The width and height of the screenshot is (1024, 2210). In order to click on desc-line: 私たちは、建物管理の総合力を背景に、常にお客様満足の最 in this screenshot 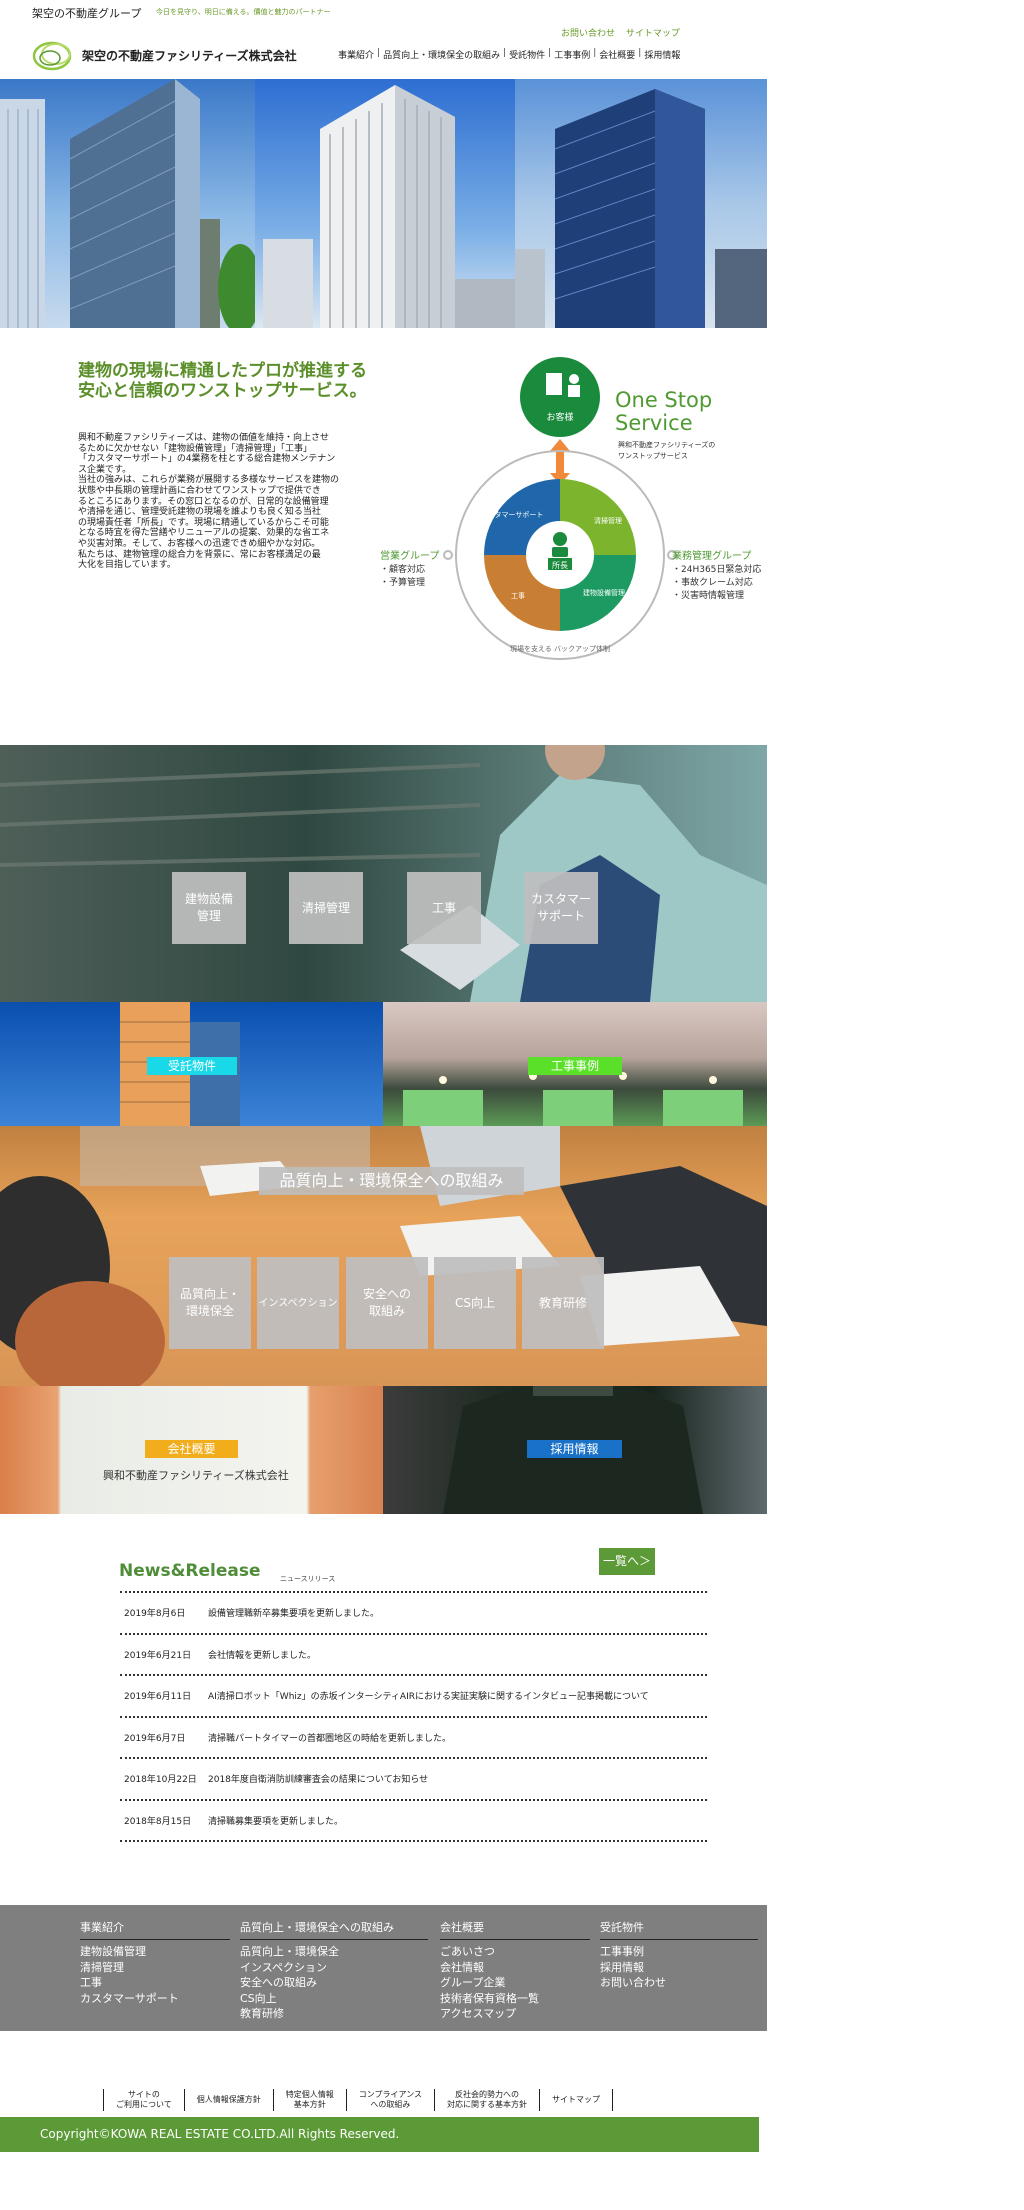, I will do `click(199, 554)`.